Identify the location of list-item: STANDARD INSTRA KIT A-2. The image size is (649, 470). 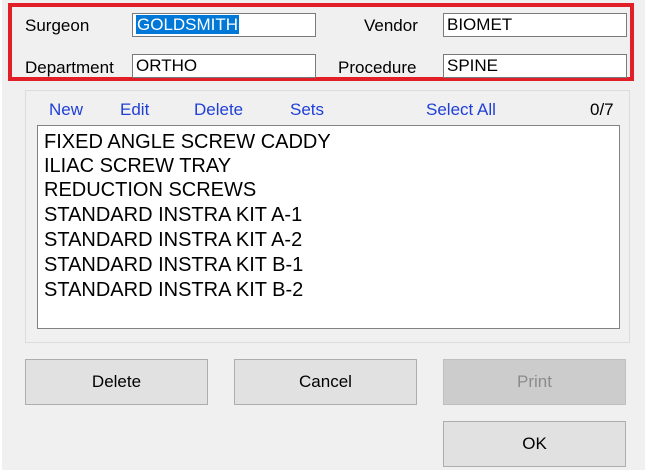
(173, 240).